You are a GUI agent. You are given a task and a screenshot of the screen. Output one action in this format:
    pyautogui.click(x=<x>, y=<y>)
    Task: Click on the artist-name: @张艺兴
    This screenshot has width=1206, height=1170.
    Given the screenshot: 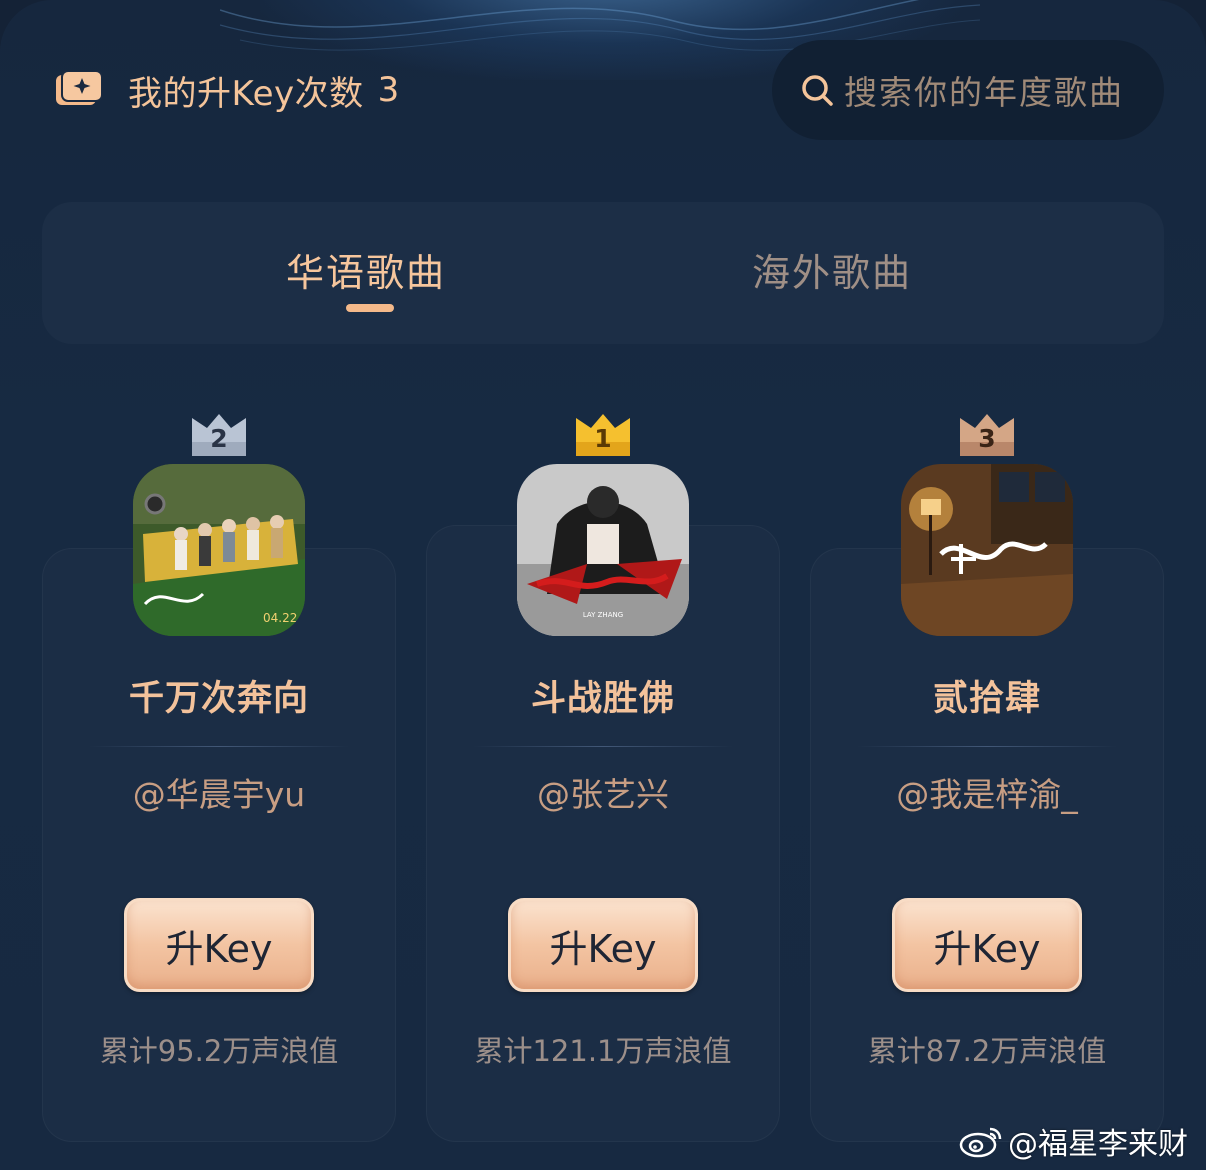 What is the action you would take?
    pyautogui.click(x=603, y=792)
    